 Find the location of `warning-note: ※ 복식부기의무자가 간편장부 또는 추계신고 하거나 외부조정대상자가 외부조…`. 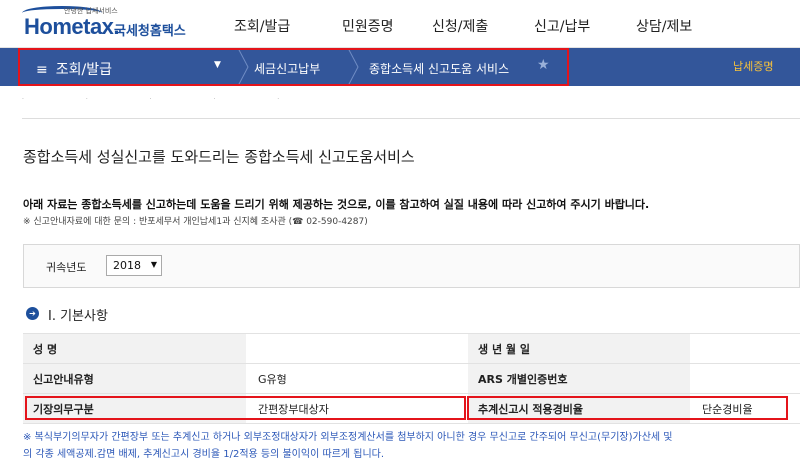

warning-note: ※ 복식부기의무자가 간편장부 또는 추계신고 하거나 외부조정대상자가 외부조… is located at coordinates (347, 446).